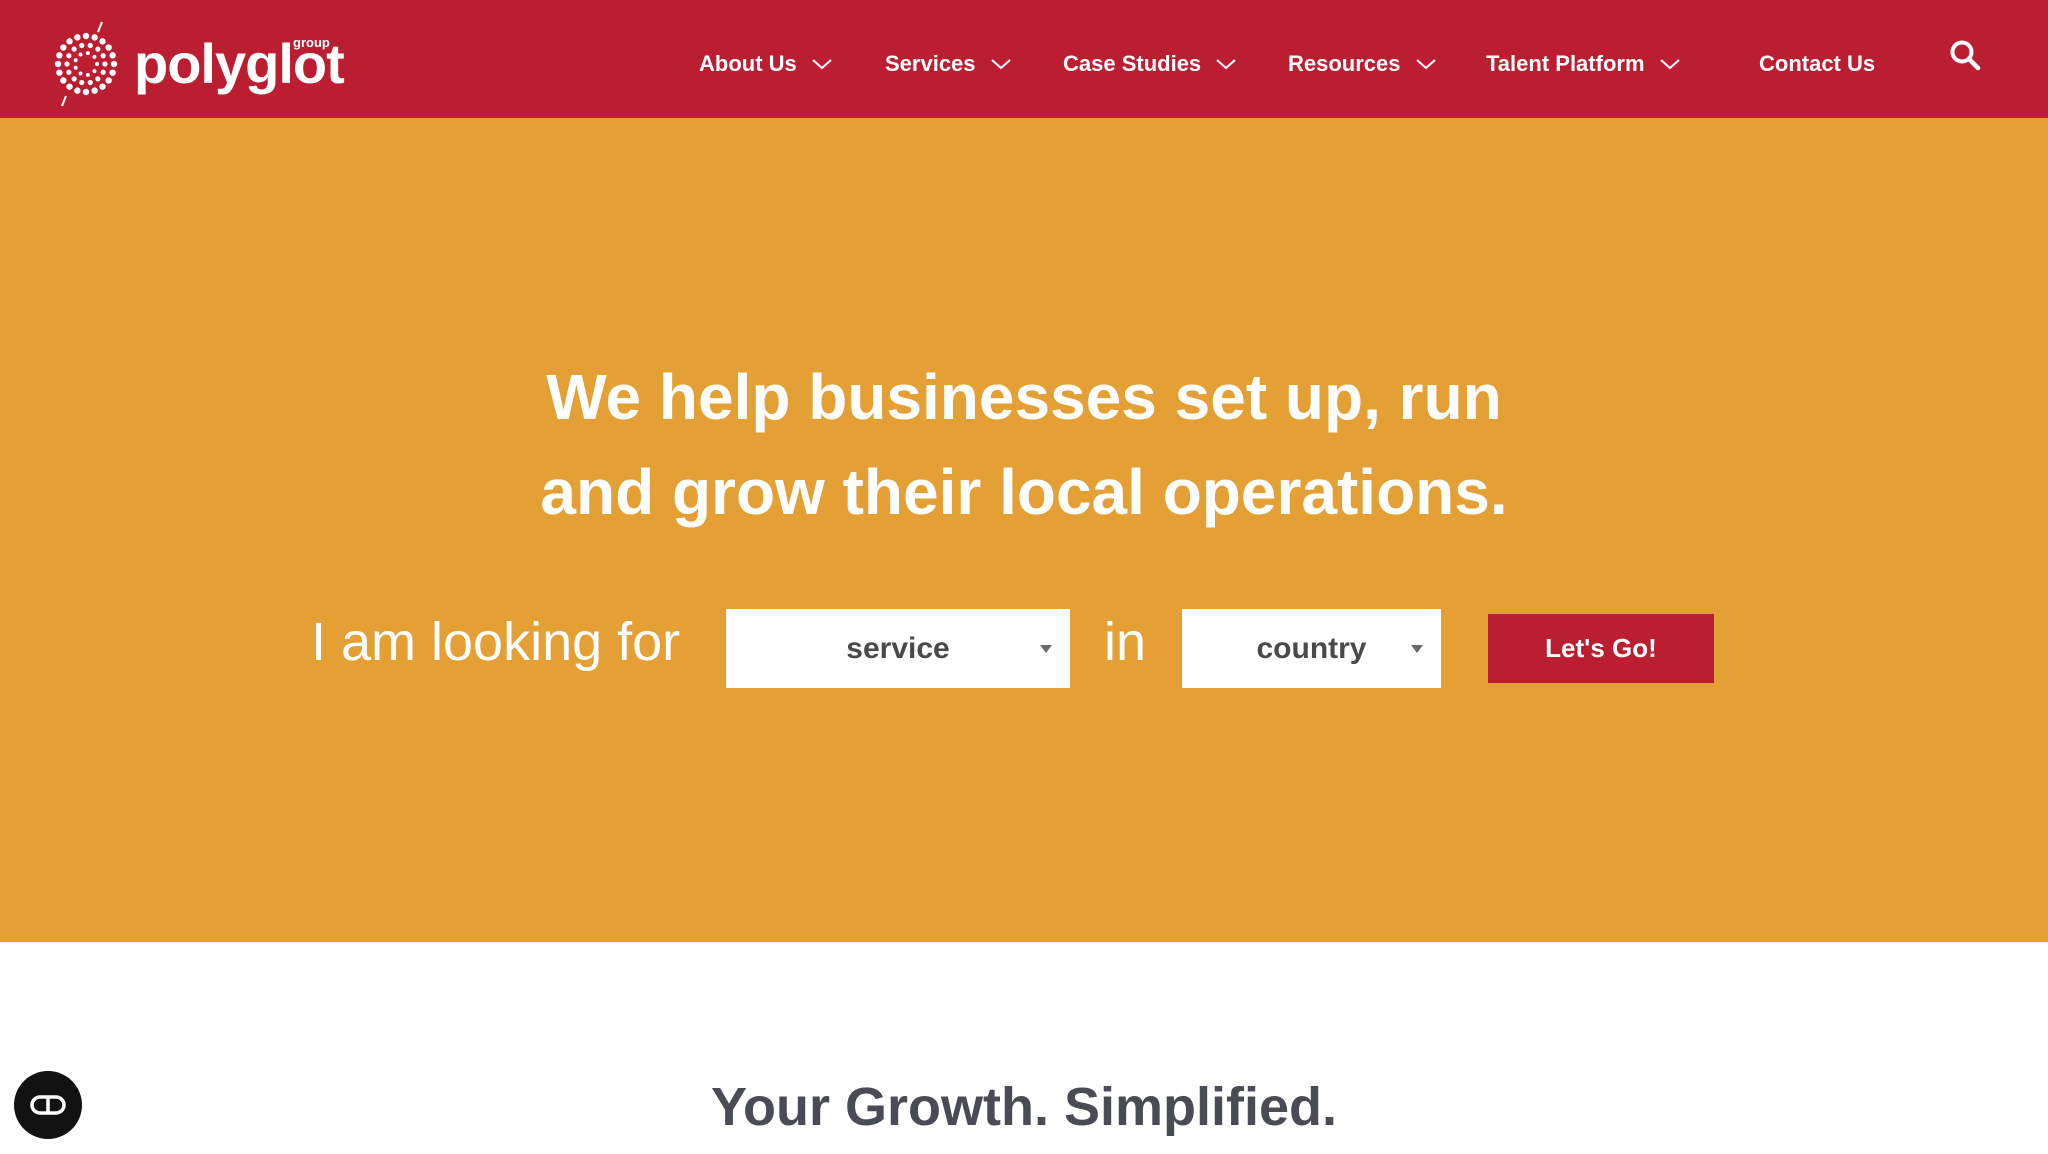 This screenshot has width=2048, height=1154. I want to click on logo-superscript: group, so click(311, 42).